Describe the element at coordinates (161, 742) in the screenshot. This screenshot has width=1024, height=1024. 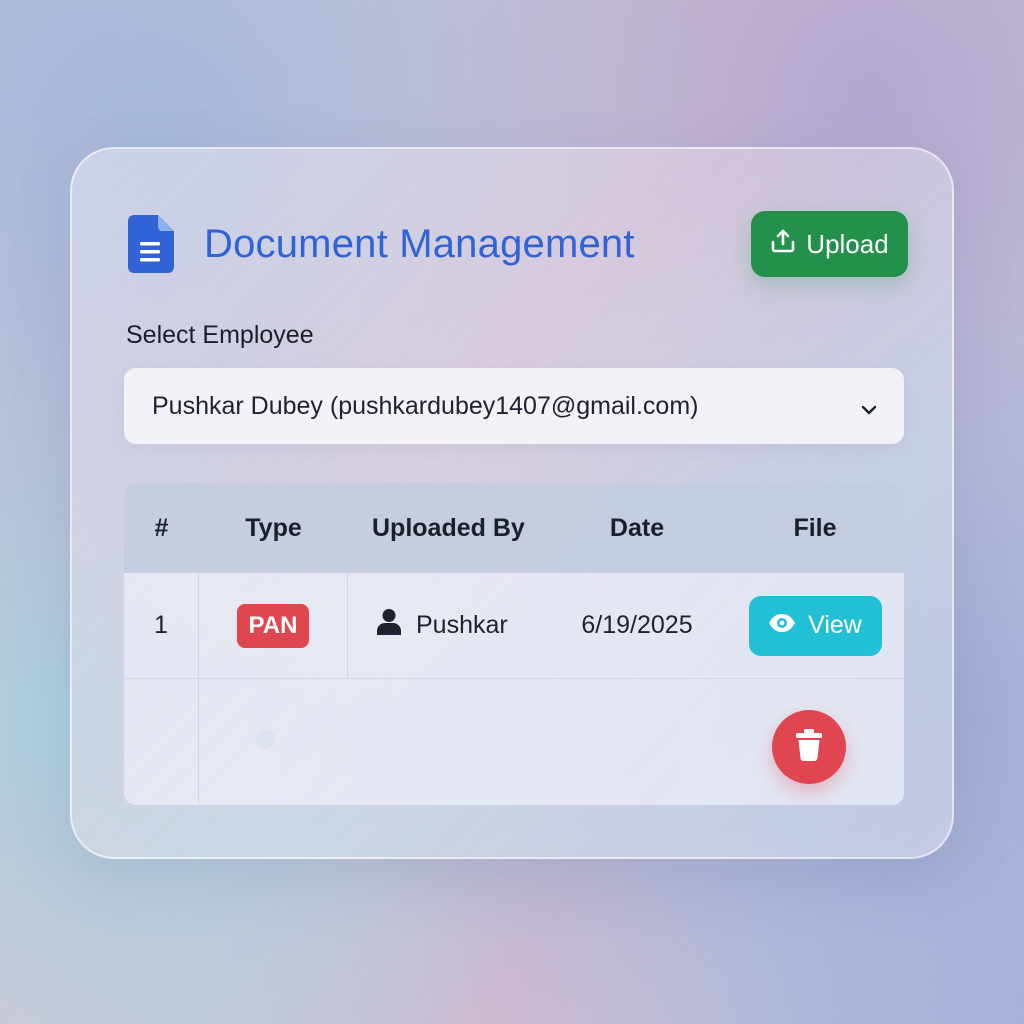
I see `empty-cell` at that location.